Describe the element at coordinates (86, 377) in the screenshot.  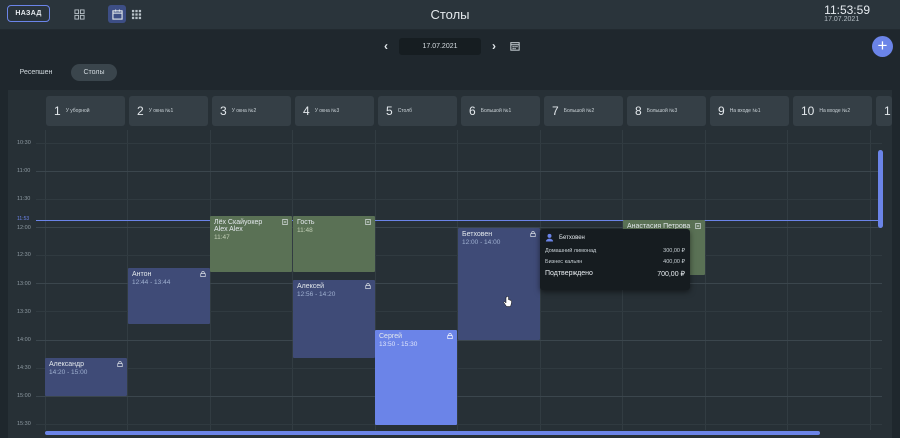
I see `reservation-card: Александр 14:20 - 15:00` at that location.